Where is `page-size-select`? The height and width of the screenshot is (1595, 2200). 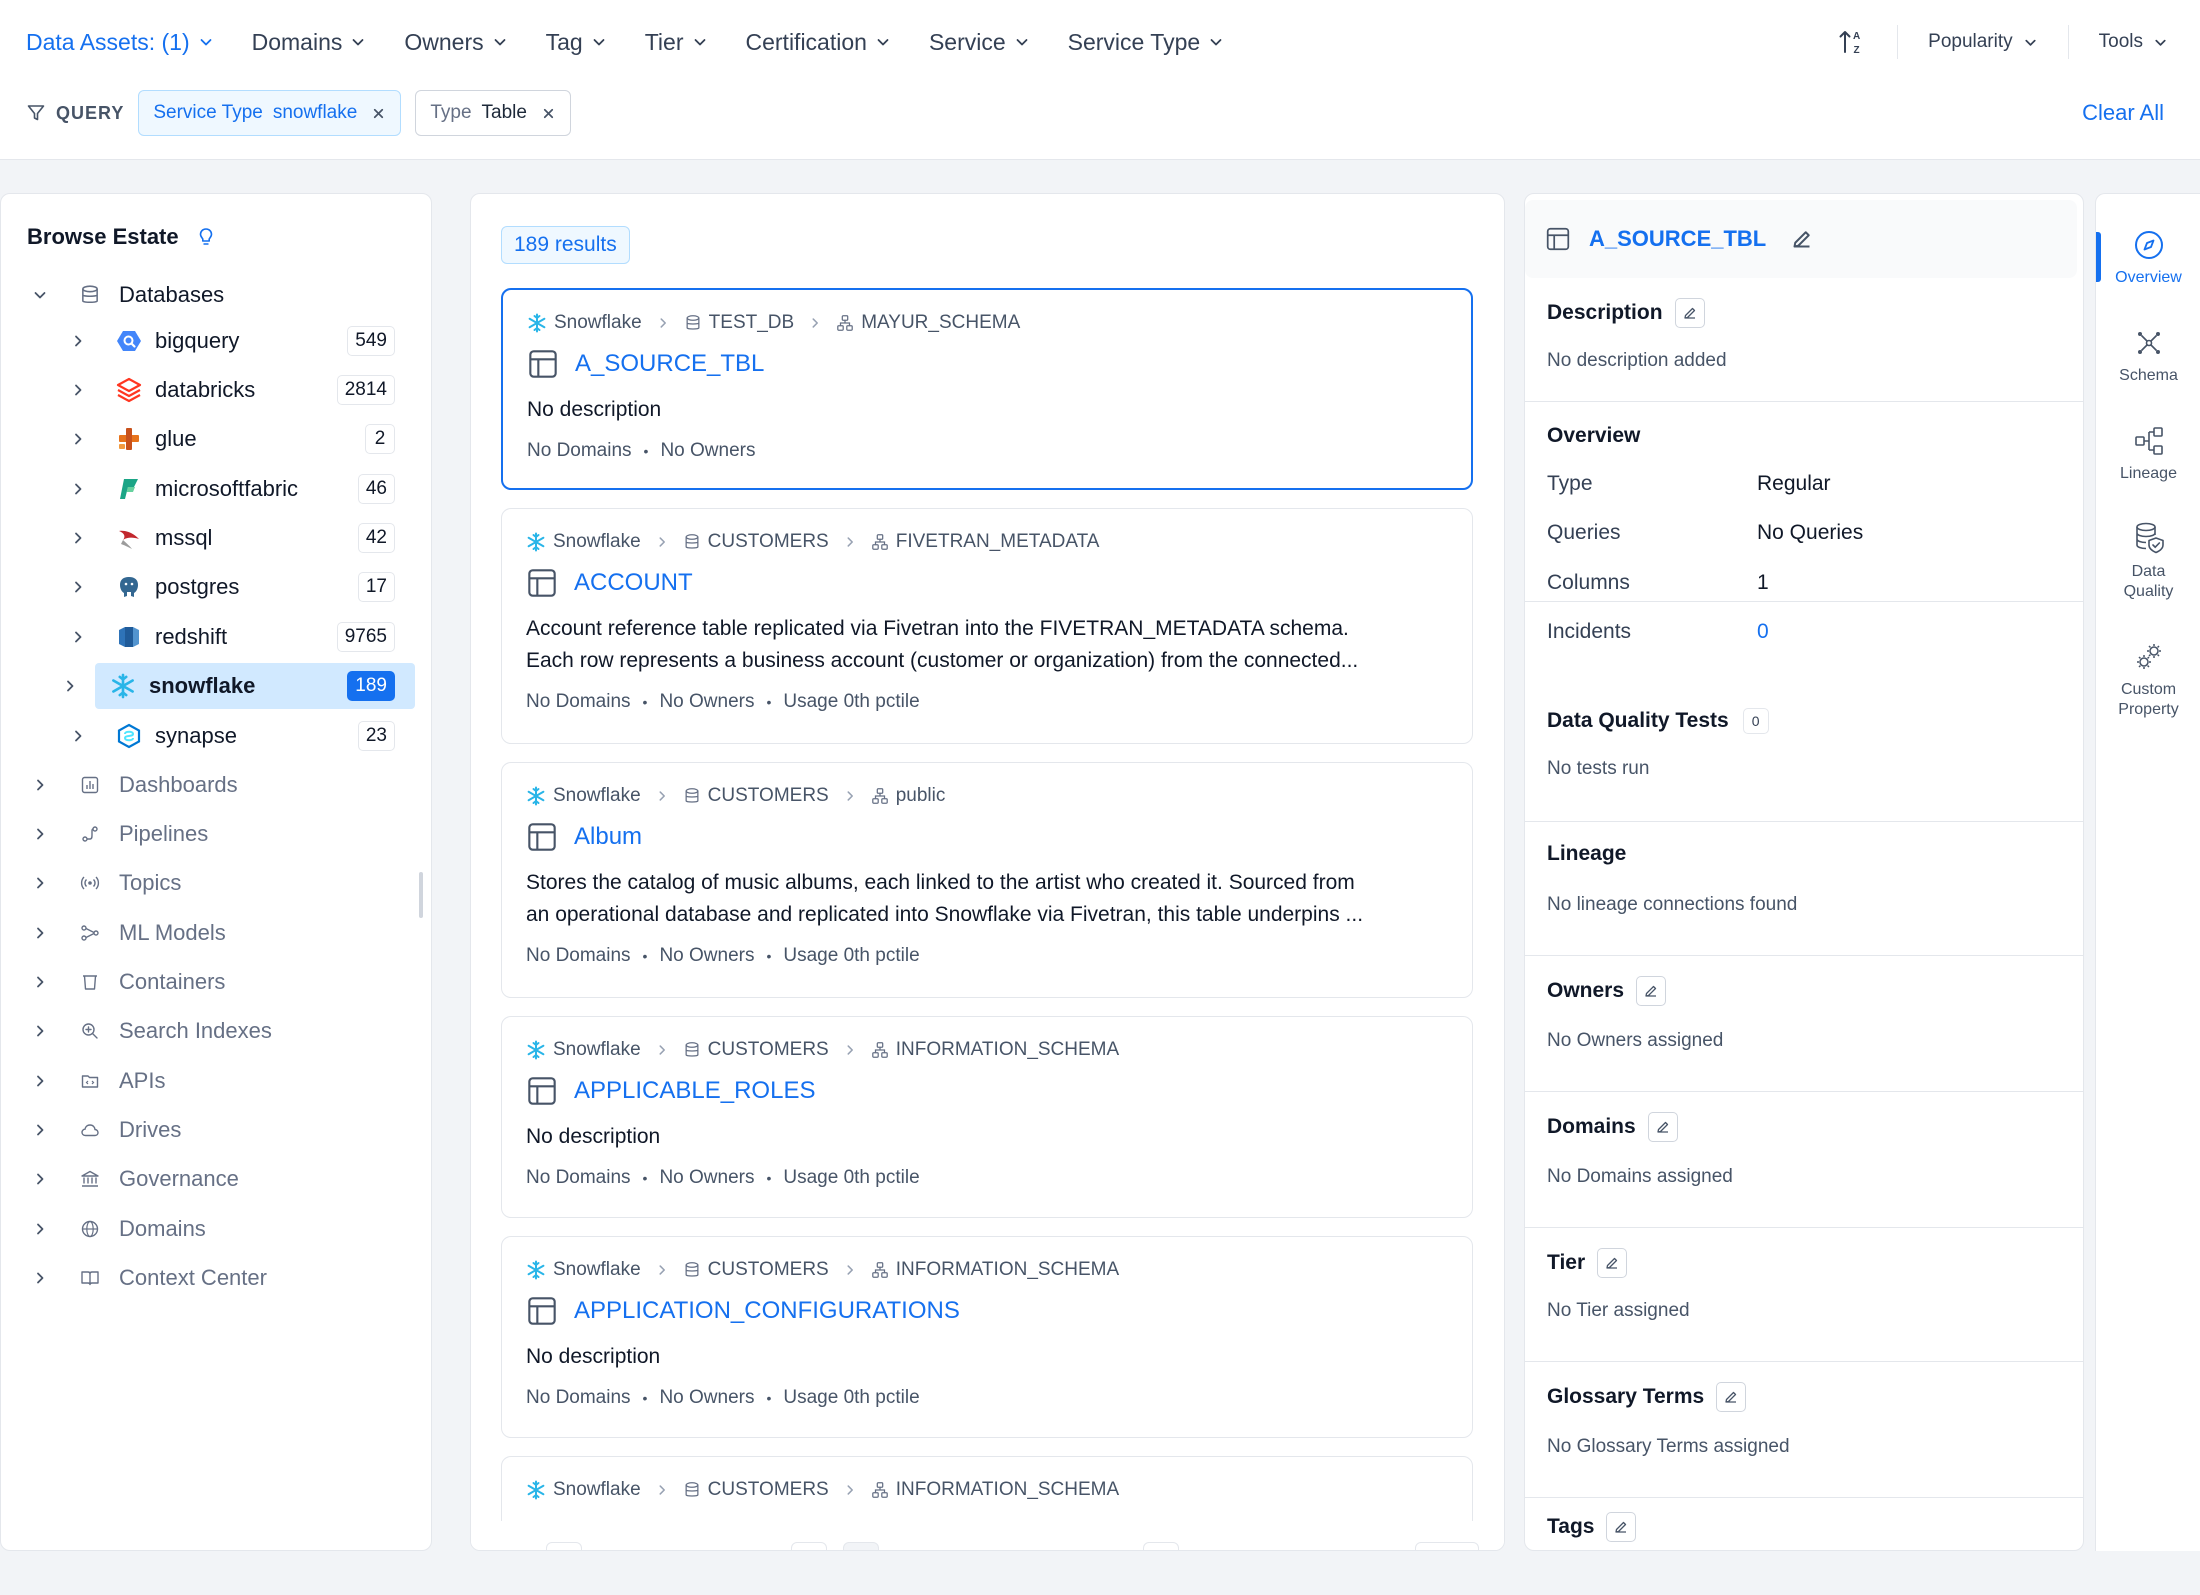
page-size-select is located at coordinates (1447, 1546).